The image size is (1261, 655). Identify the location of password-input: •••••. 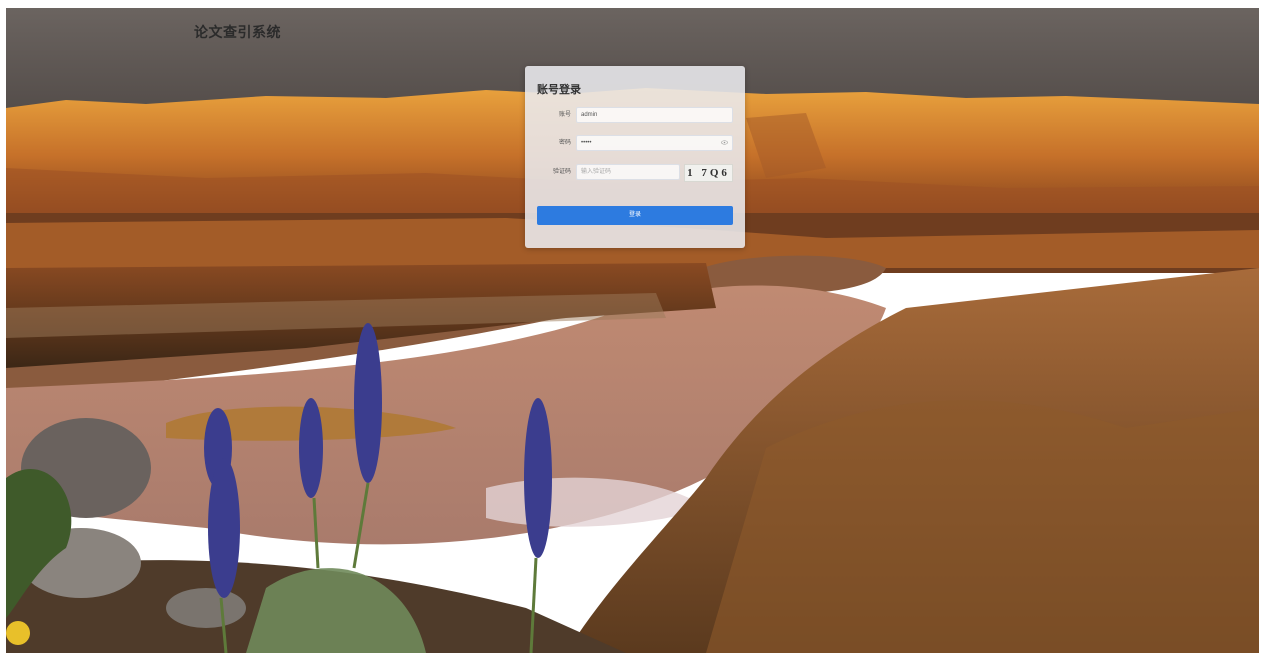
(654, 143).